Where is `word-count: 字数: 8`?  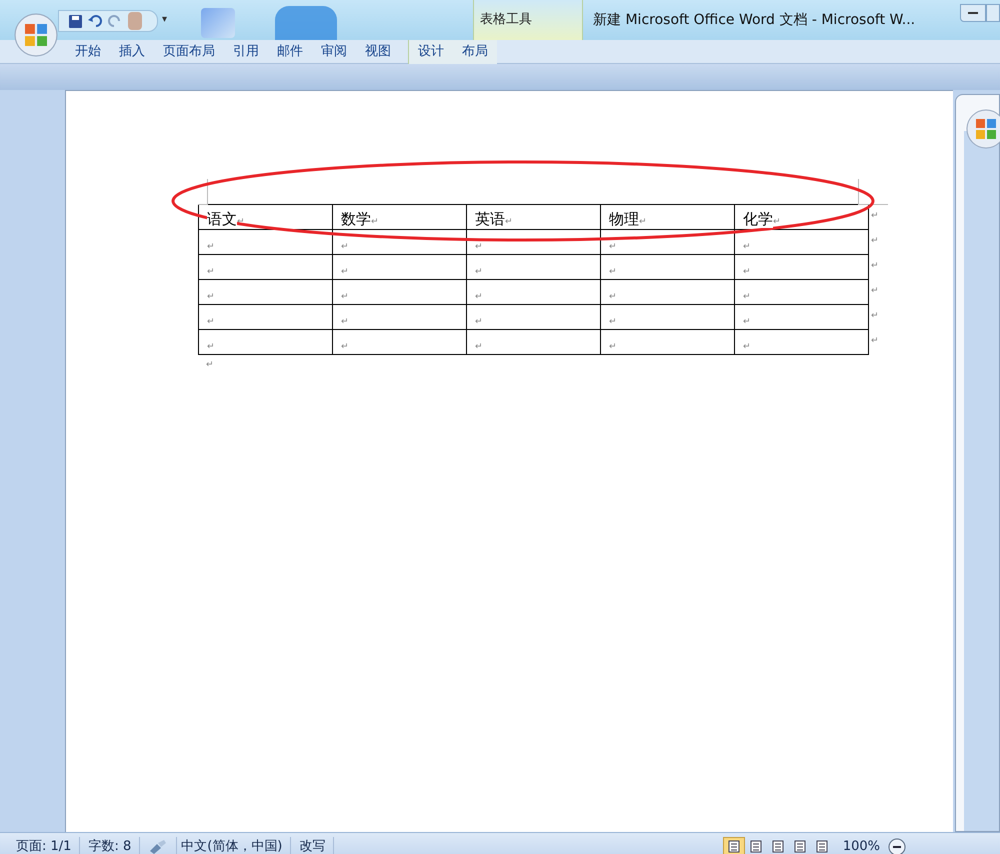 word-count: 字数: 8 is located at coordinates (110, 845).